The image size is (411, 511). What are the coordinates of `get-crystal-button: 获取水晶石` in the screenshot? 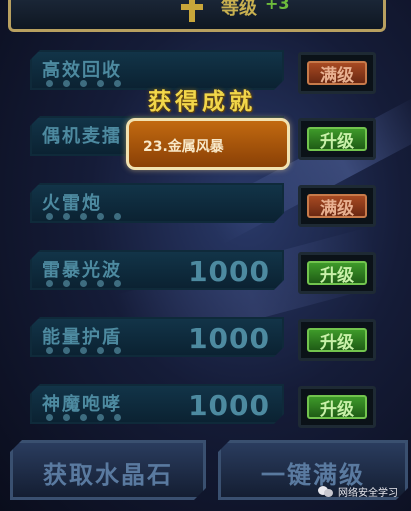 It's located at (108, 470).